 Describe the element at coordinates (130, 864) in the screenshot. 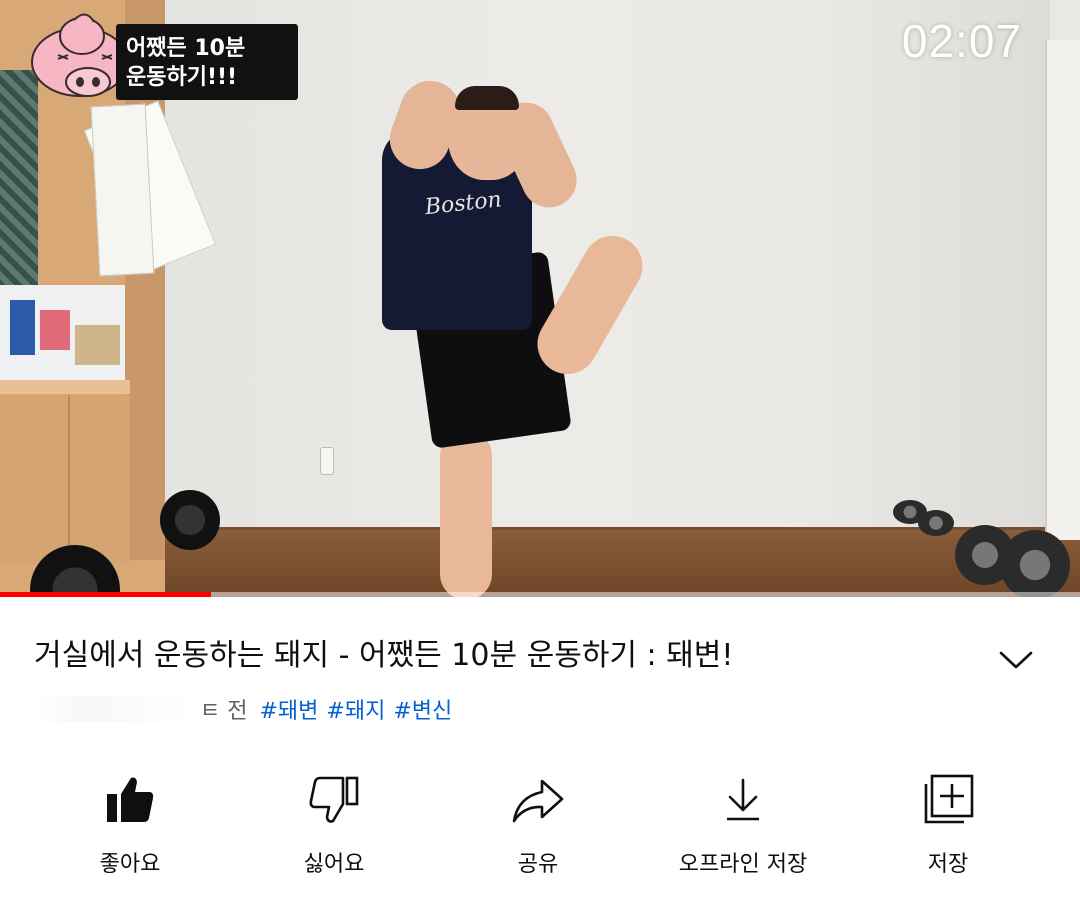

I see `like-label: 좋아요` at that location.